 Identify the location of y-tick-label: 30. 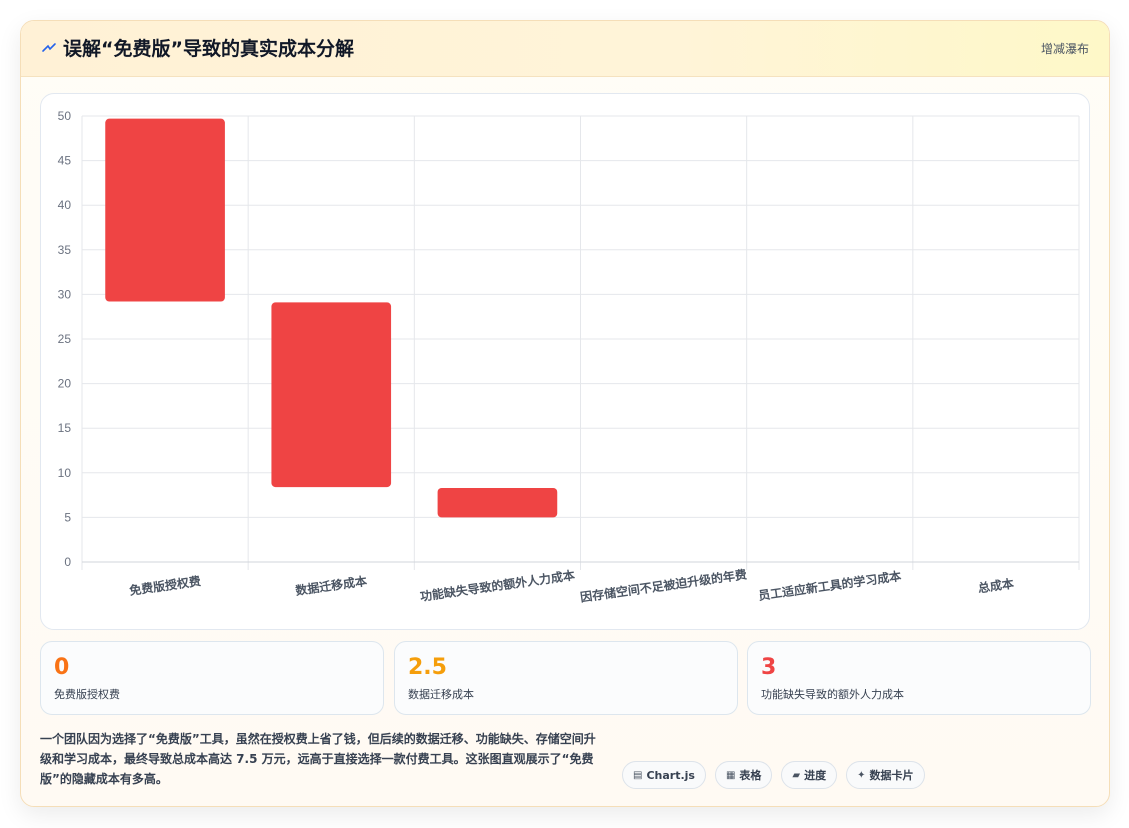
(65, 294).